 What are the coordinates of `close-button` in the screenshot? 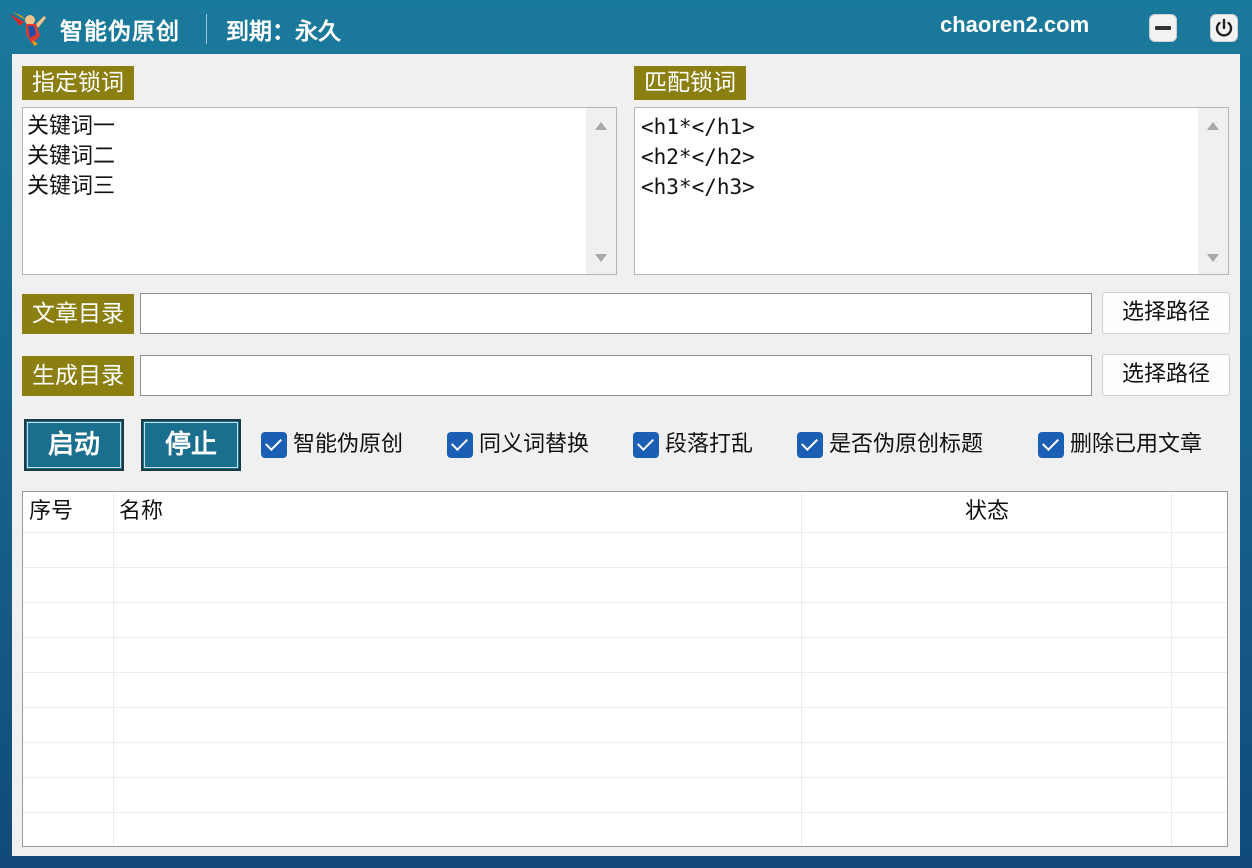 It's located at (1224, 28).